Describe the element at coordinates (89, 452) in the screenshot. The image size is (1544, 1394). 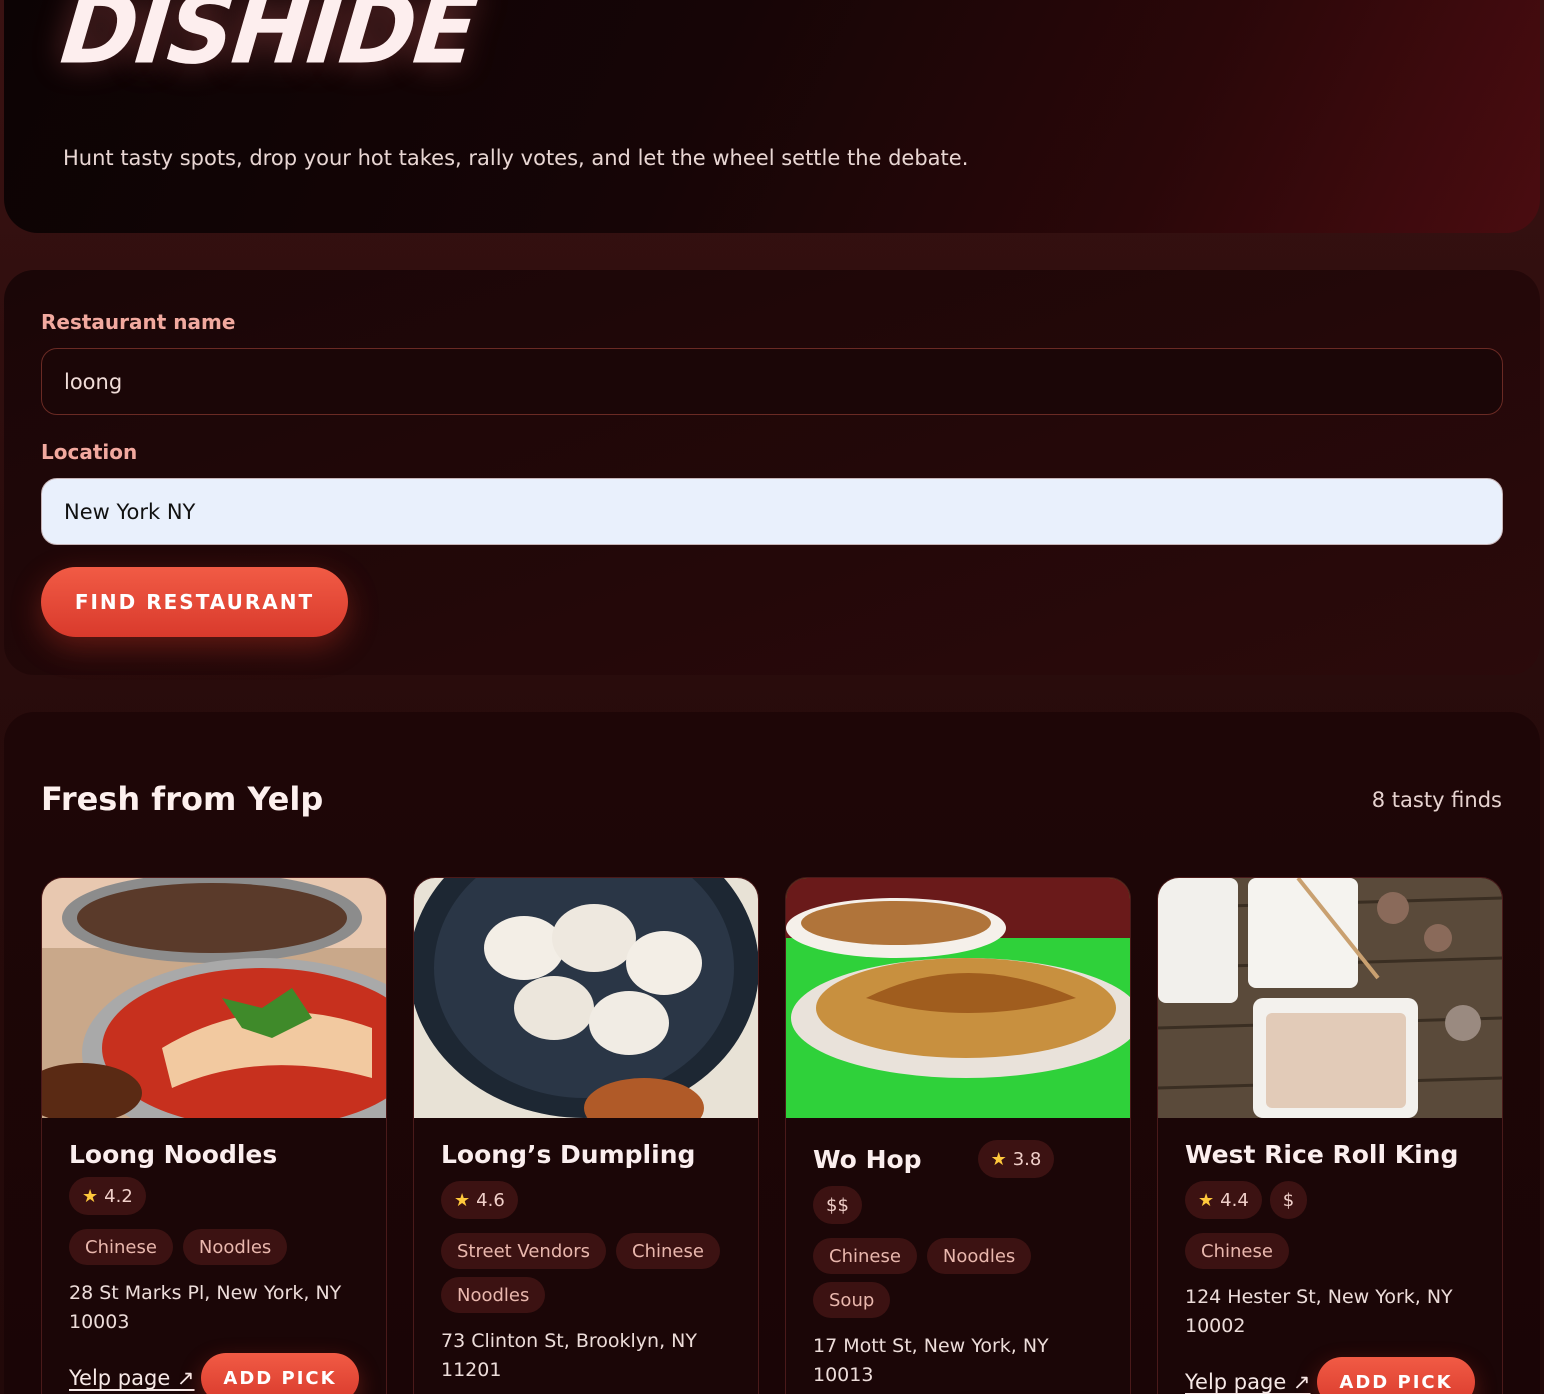
I see `location-label: Location` at that location.